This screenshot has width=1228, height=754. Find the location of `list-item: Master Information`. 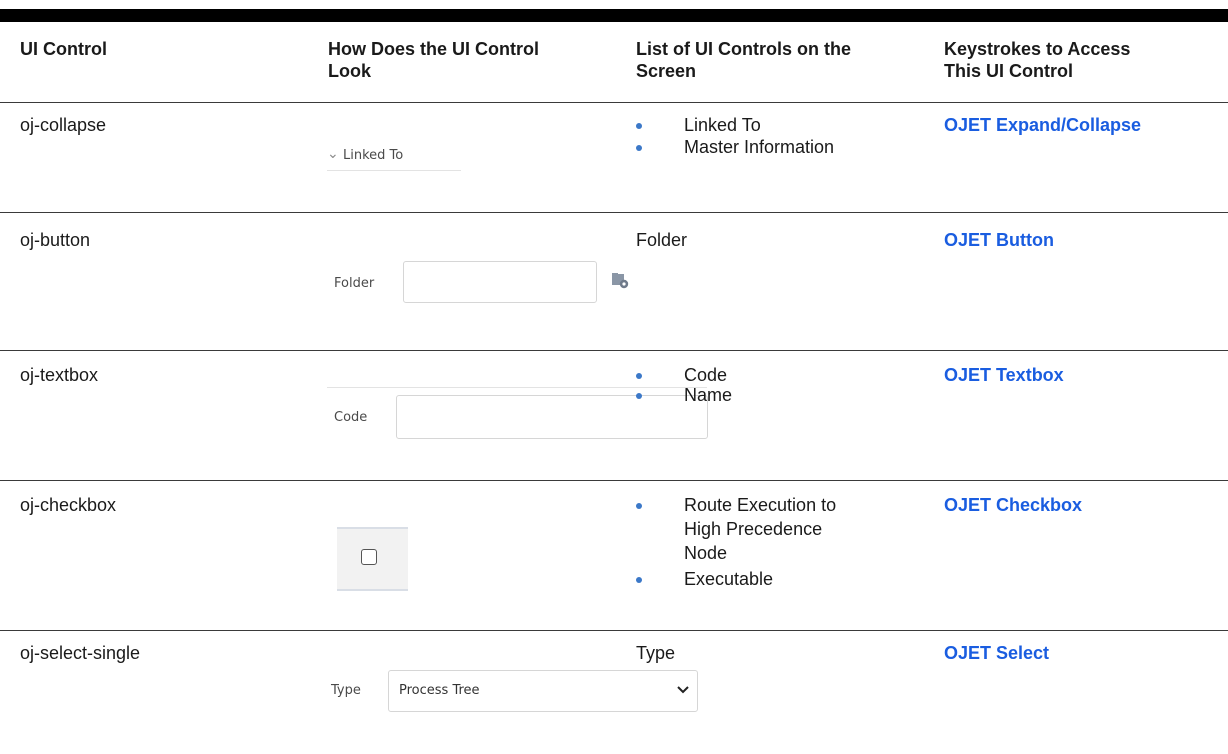

list-item: Master Information is located at coordinates (735, 147).